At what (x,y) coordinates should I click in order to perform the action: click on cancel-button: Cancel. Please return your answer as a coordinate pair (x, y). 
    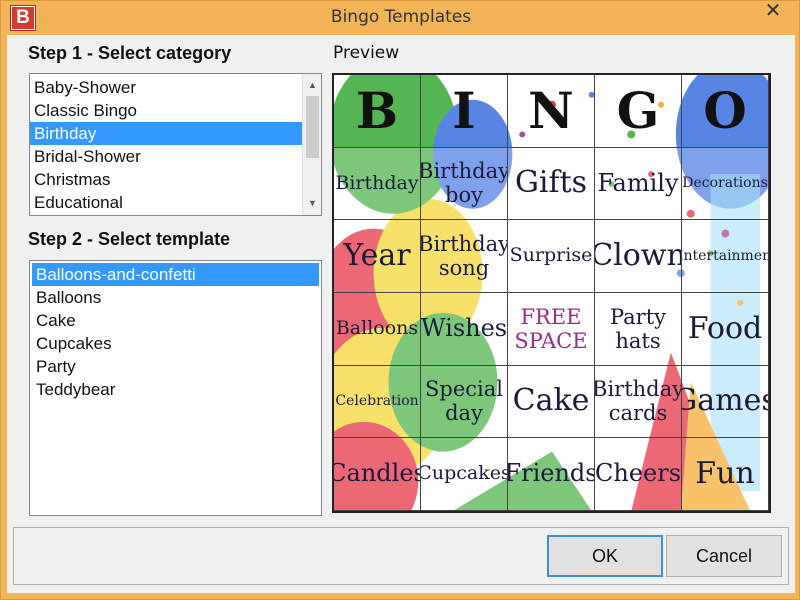
    Looking at the image, I should click on (724, 556).